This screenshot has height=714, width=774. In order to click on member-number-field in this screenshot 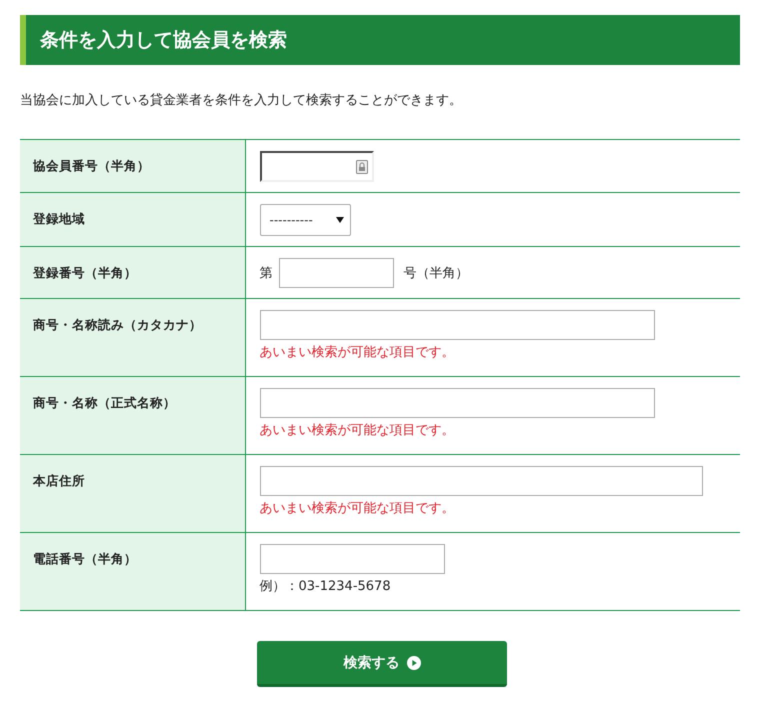, I will do `click(317, 166)`.